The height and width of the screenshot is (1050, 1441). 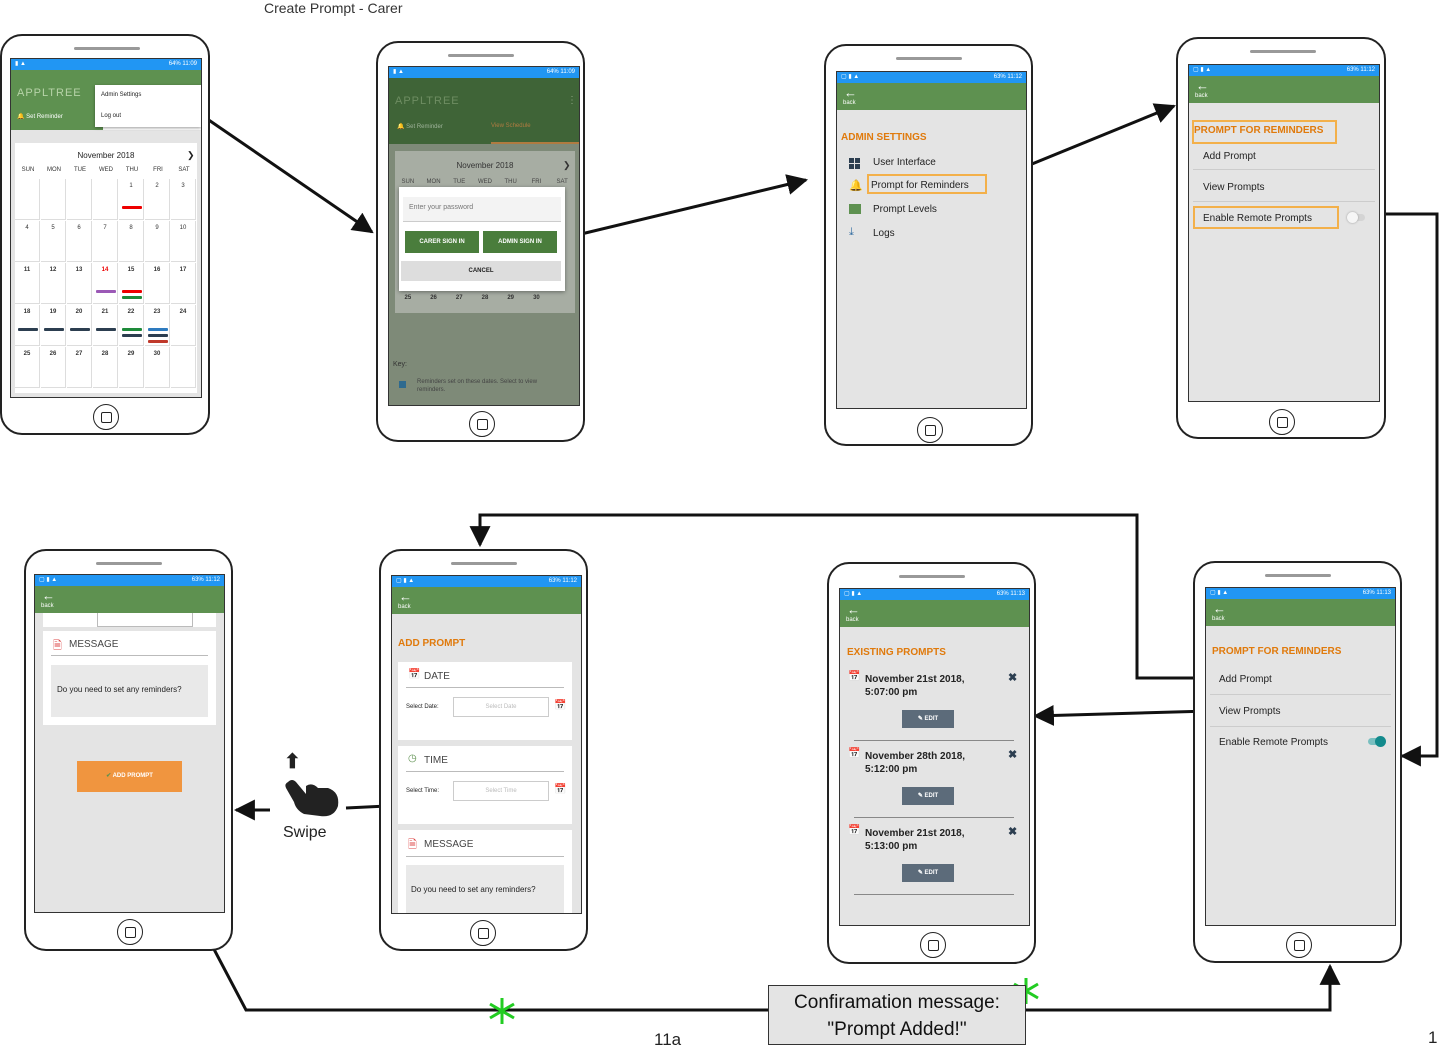 What do you see at coordinates (79, 325) in the screenshot?
I see `calendar-day: 20` at bounding box center [79, 325].